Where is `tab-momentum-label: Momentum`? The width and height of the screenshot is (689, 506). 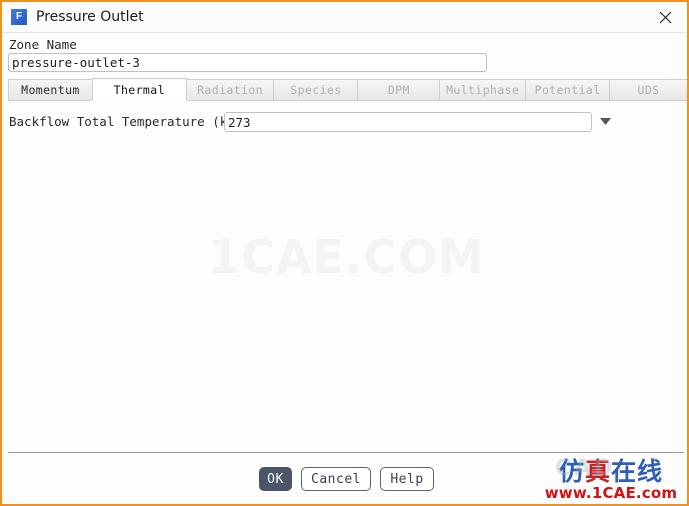
tab-momentum-label: Momentum is located at coordinates (50, 90).